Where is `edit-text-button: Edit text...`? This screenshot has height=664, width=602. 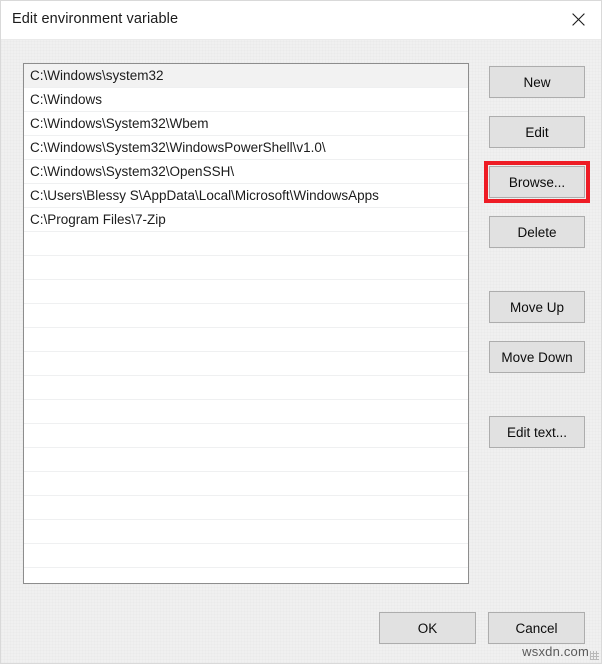 edit-text-button: Edit text... is located at coordinates (537, 432).